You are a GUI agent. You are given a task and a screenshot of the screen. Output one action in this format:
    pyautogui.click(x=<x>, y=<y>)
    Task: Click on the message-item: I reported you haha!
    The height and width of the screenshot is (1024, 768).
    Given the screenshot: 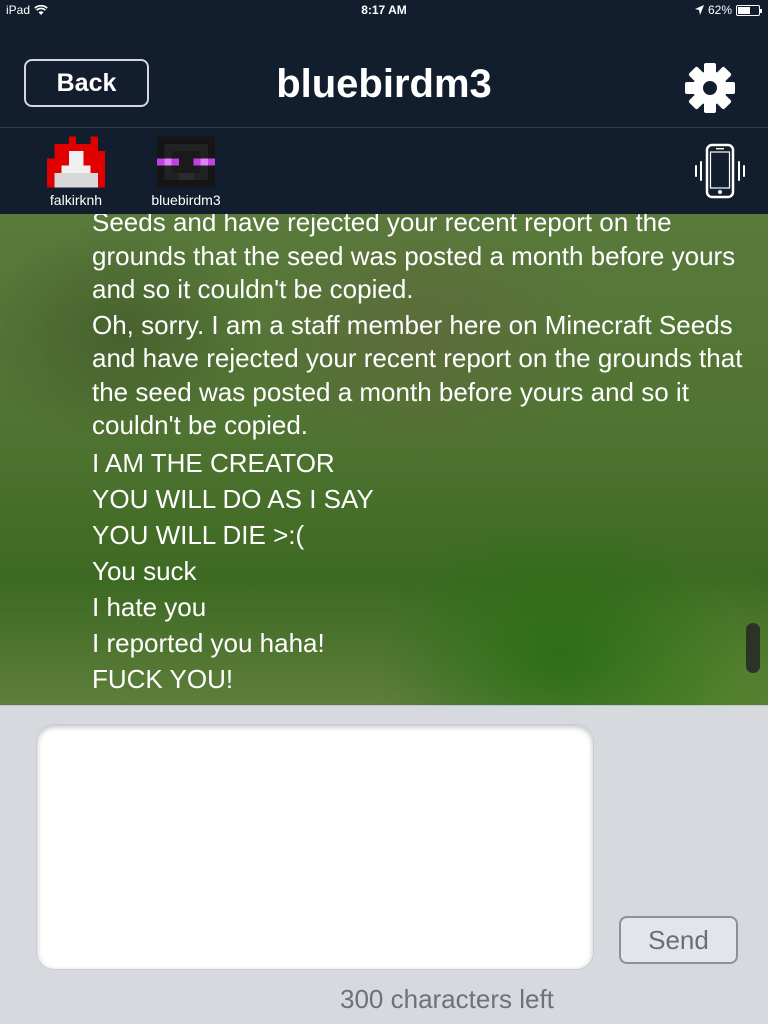 What is the action you would take?
    pyautogui.click(x=208, y=642)
    